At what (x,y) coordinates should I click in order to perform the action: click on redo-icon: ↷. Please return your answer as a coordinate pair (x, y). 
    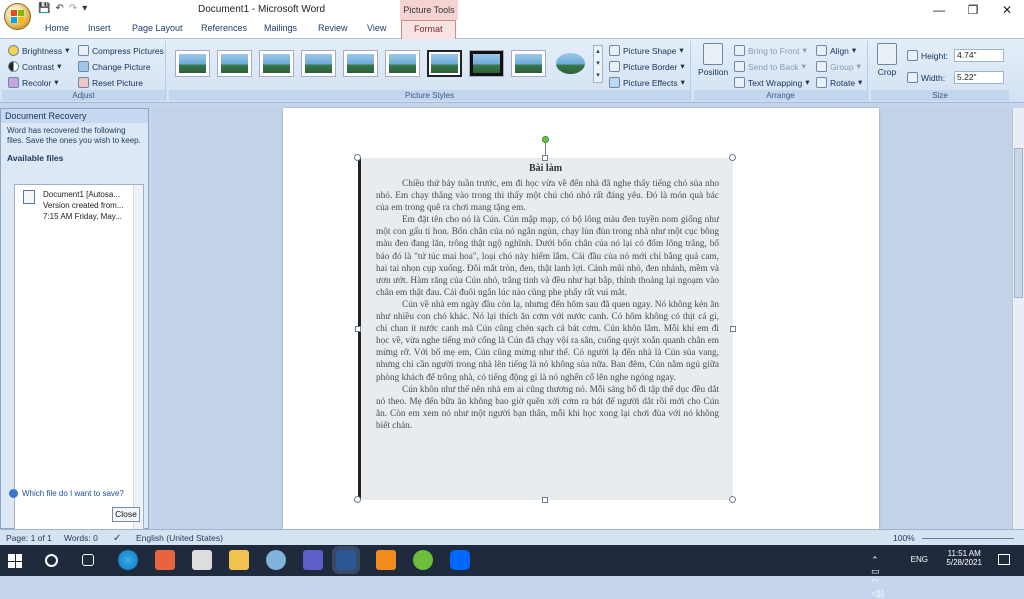
    Looking at the image, I should click on (73, 8).